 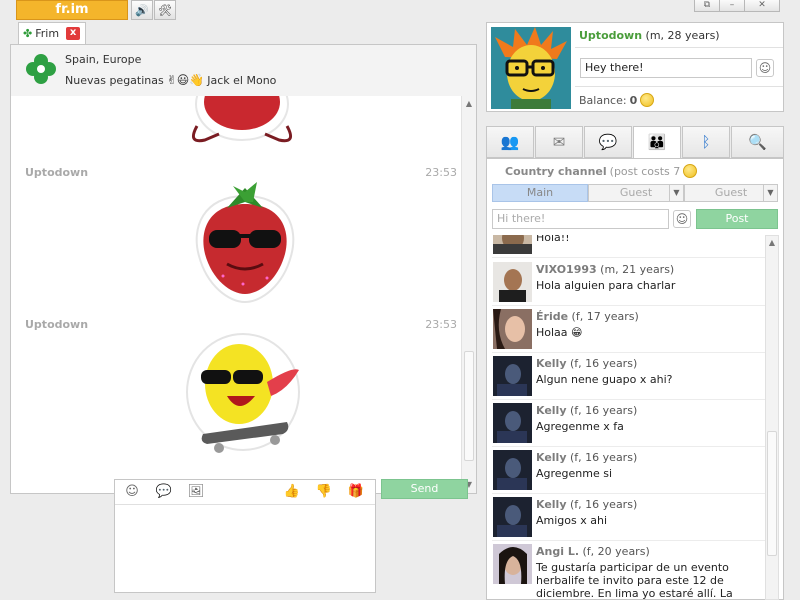 I want to click on tab-chats: 💬, so click(x=608, y=142).